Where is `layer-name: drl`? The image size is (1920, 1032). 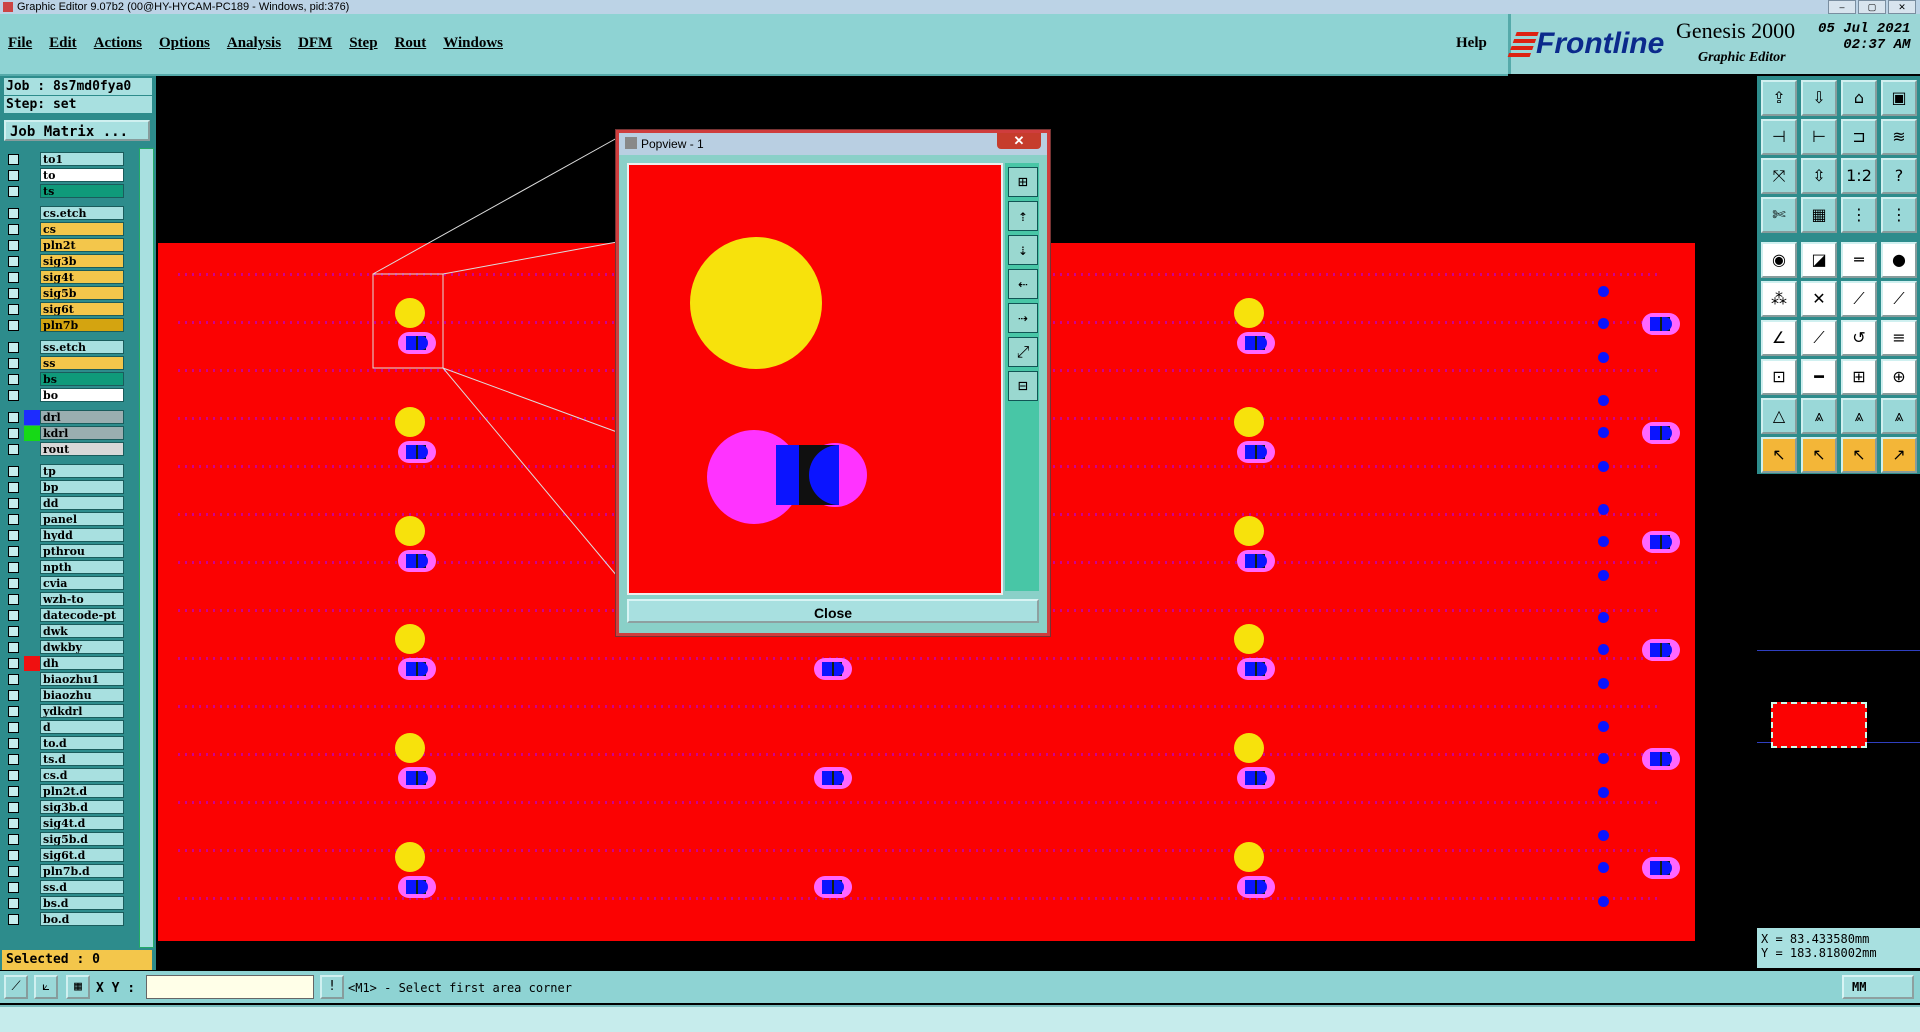
layer-name: drl is located at coordinates (82, 417).